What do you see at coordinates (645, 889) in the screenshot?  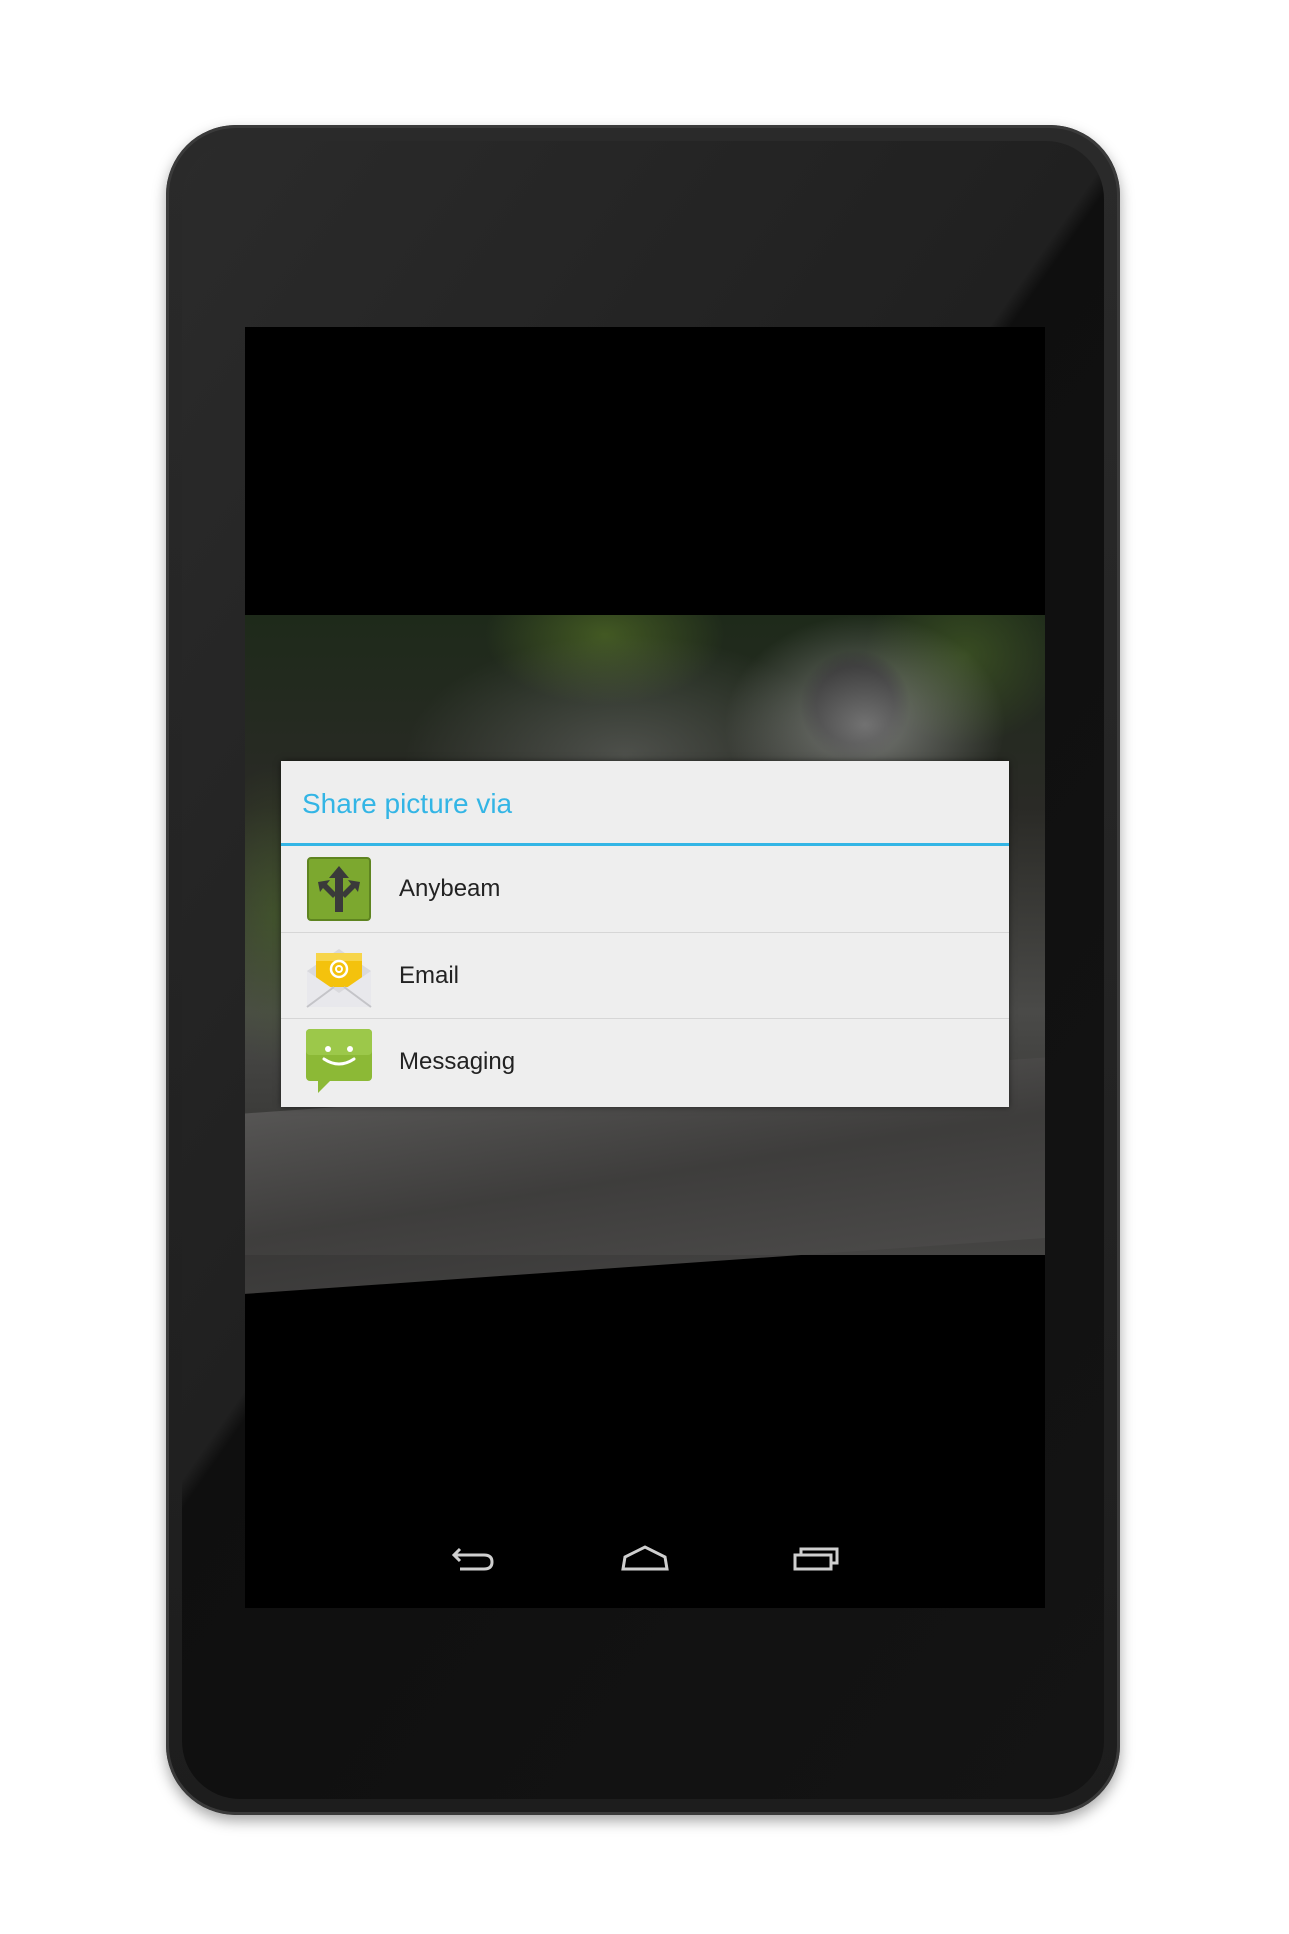 I see `share-option-anybeam: Anybeam` at bounding box center [645, 889].